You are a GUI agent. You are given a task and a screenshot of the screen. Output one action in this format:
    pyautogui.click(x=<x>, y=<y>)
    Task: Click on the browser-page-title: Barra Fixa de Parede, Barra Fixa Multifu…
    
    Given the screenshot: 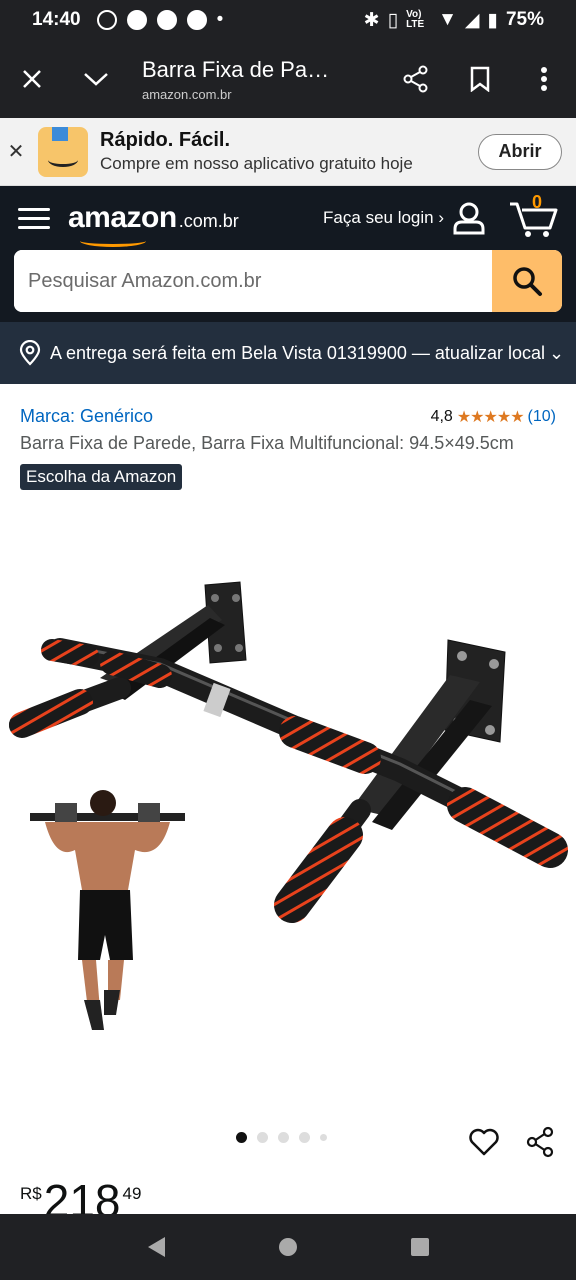 What is the action you would take?
    pyautogui.click(x=237, y=69)
    